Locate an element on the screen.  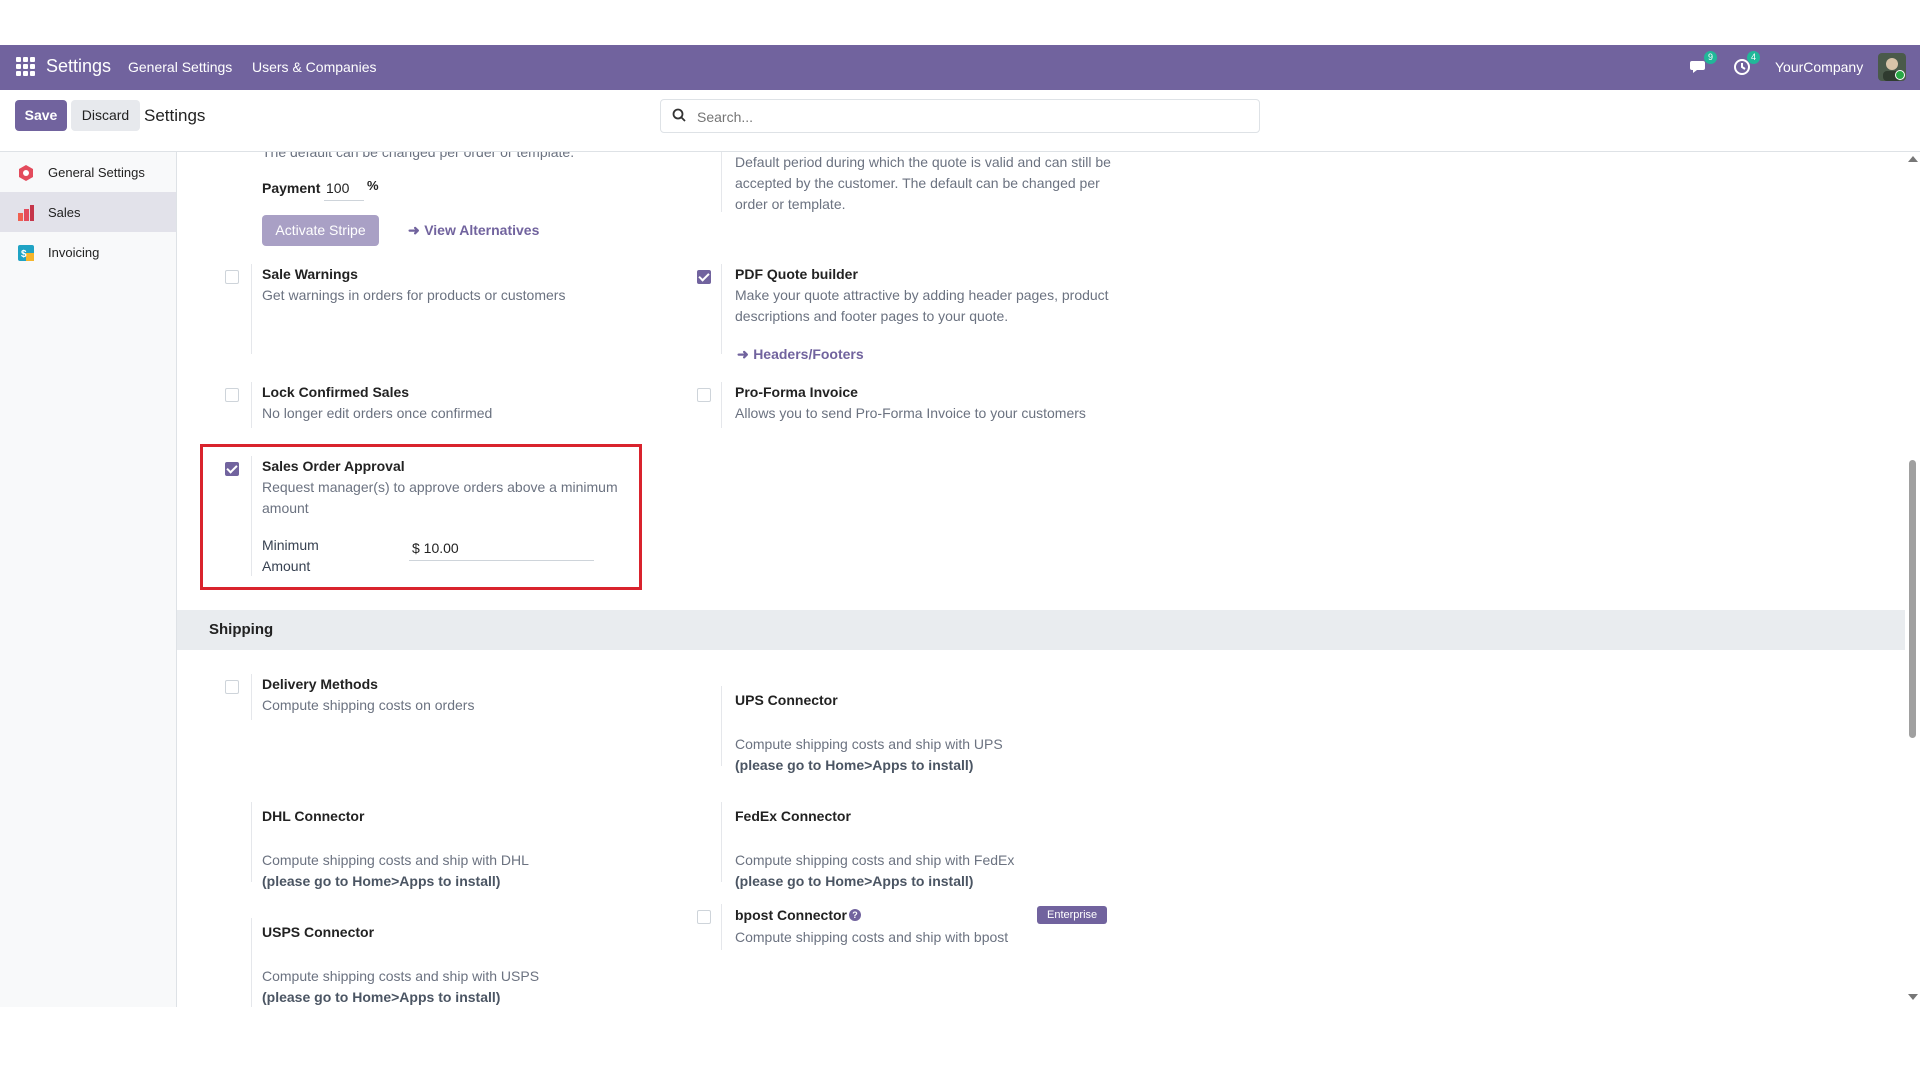
headers-footers-link: ➜ Headers/Footers is located at coordinates (800, 355).